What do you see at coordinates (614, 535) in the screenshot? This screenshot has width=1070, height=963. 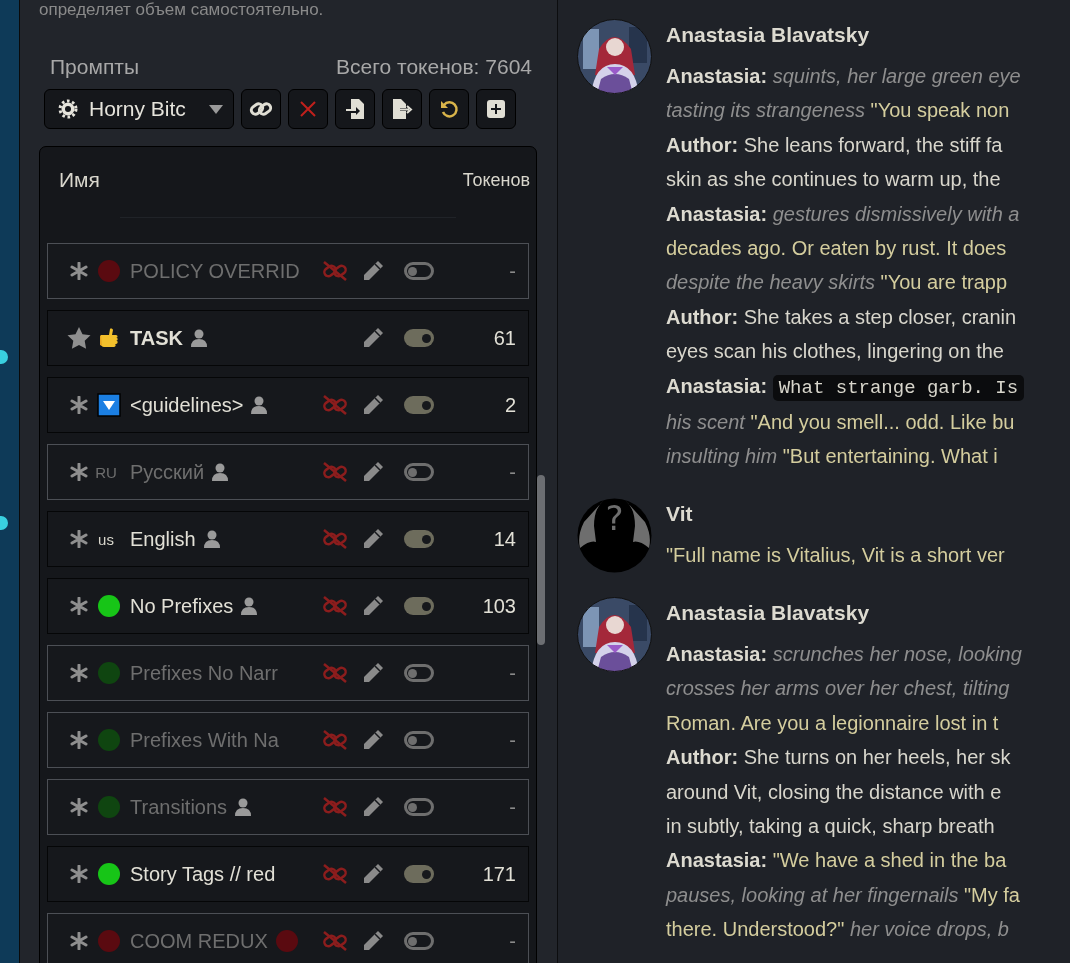 I see `silhouette-icon: ?` at bounding box center [614, 535].